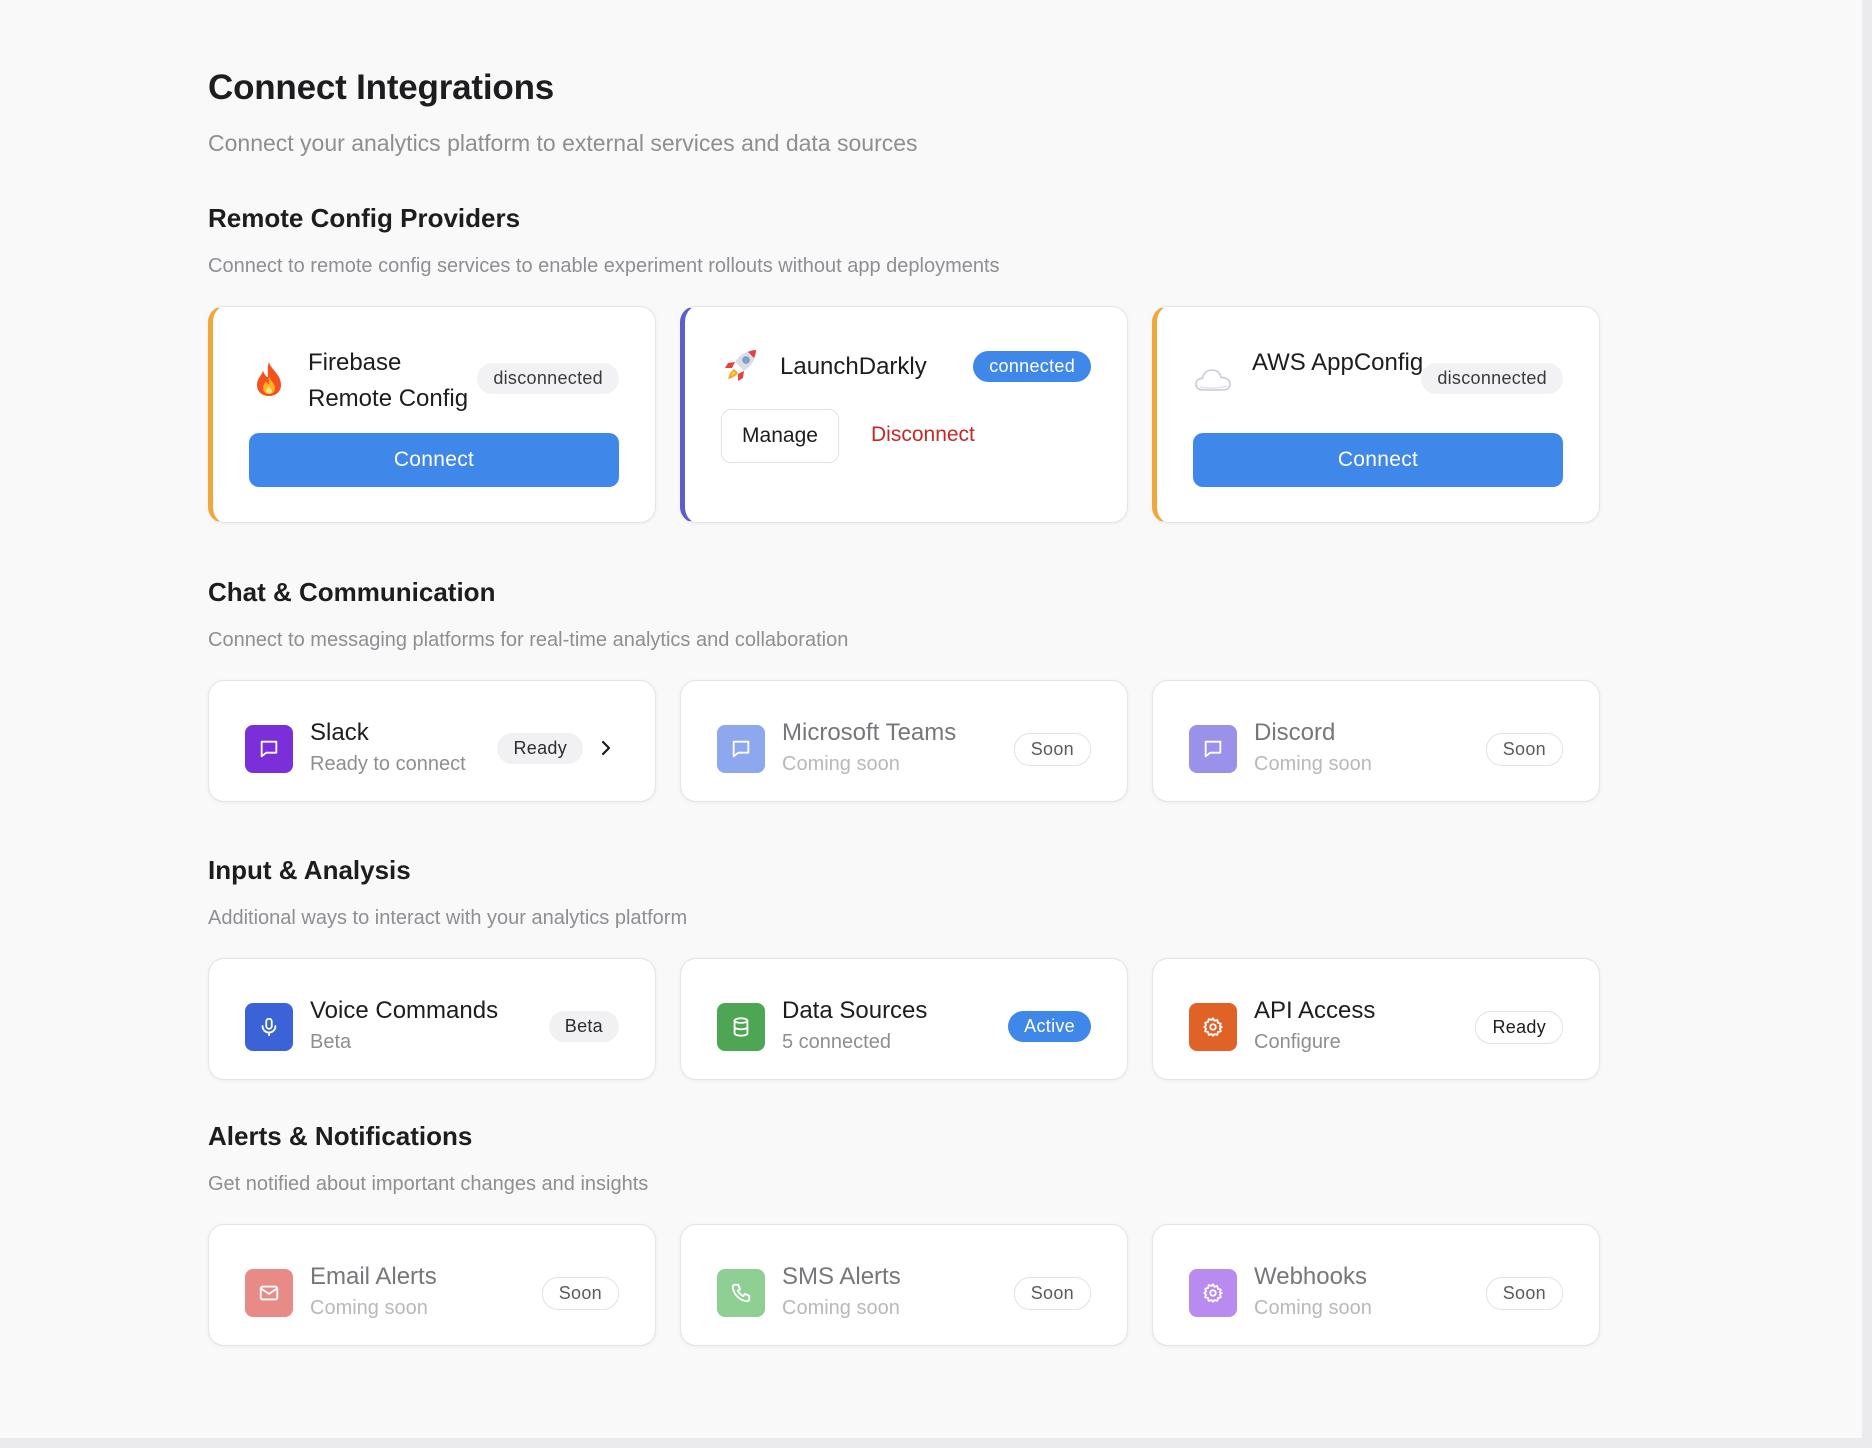 Image resolution: width=1872 pixels, height=1448 pixels. Describe the element at coordinates (309, 870) in the screenshot. I see `section-title-input: Input & Analysis` at that location.